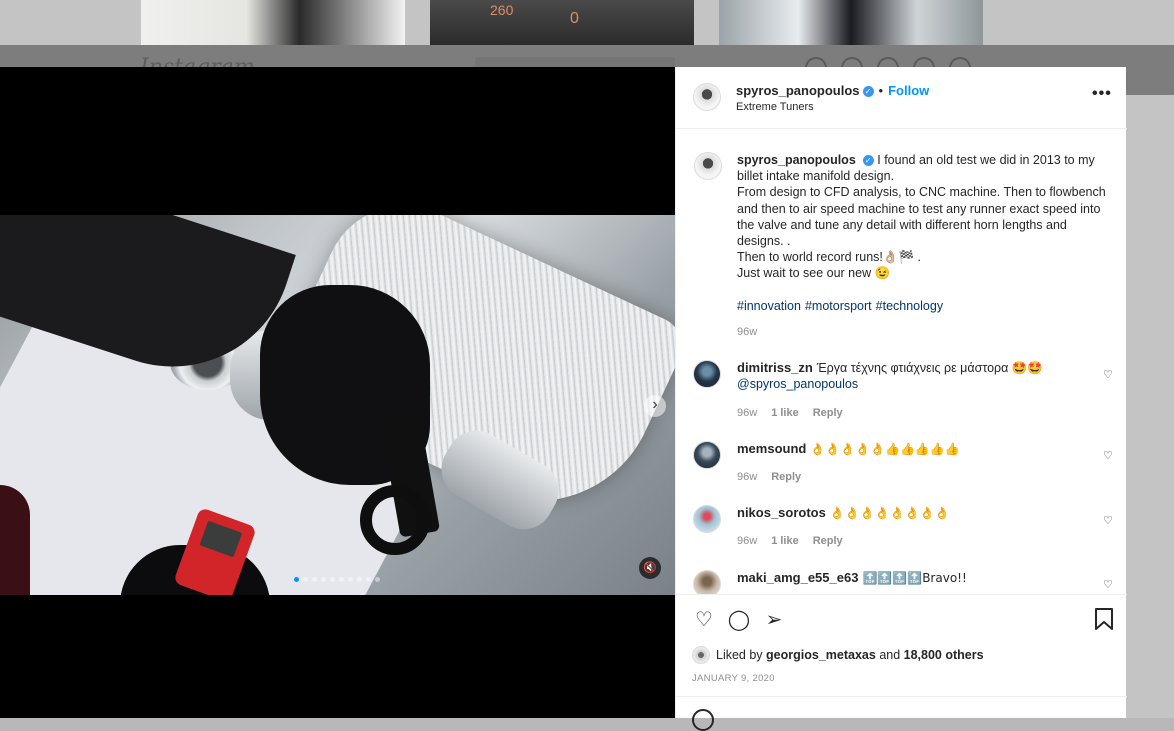  I want to click on likes-prefix: Liked by, so click(739, 655).